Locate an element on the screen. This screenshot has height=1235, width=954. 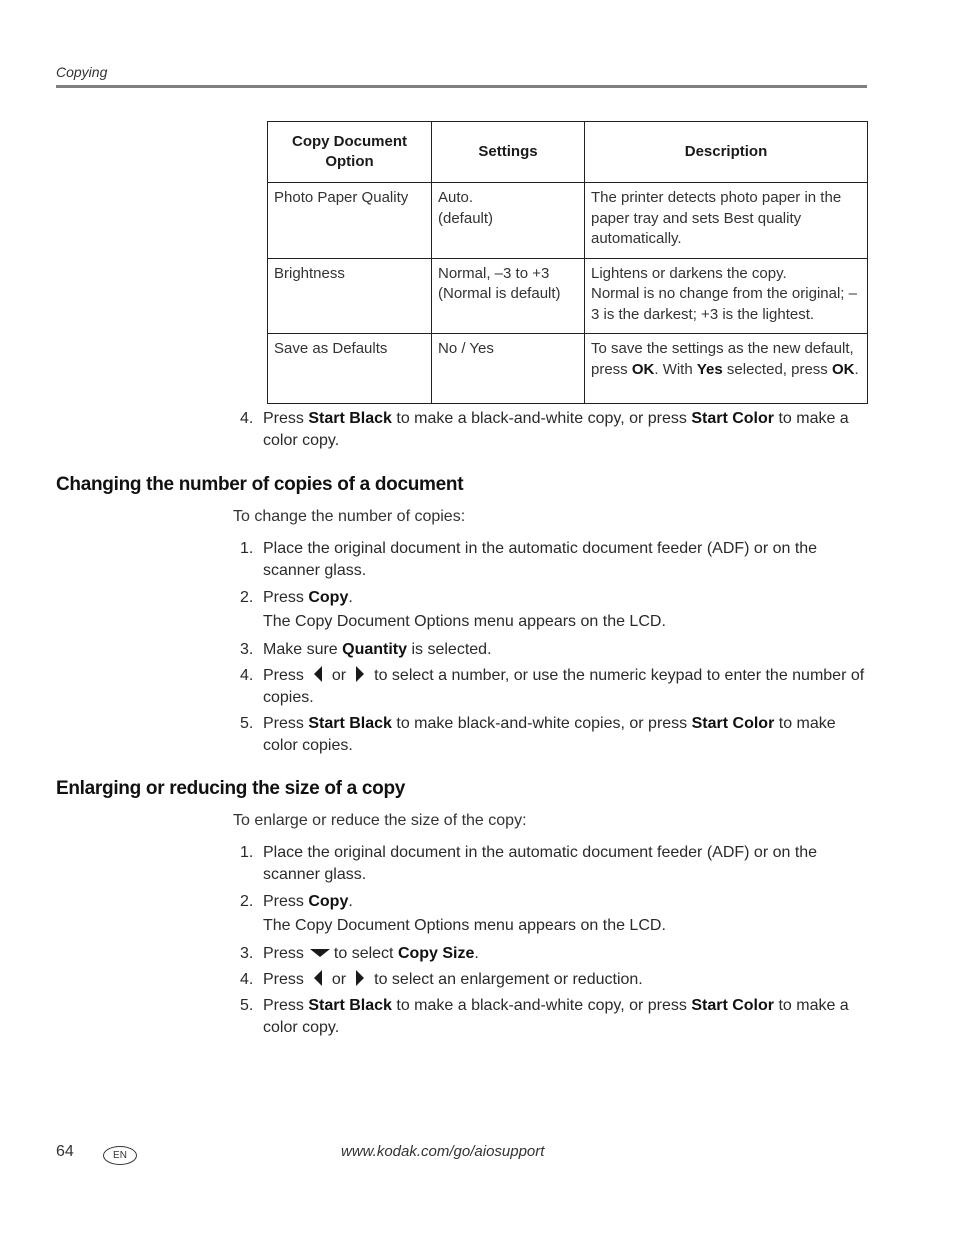
text: is selected. is located at coordinates (449, 649).